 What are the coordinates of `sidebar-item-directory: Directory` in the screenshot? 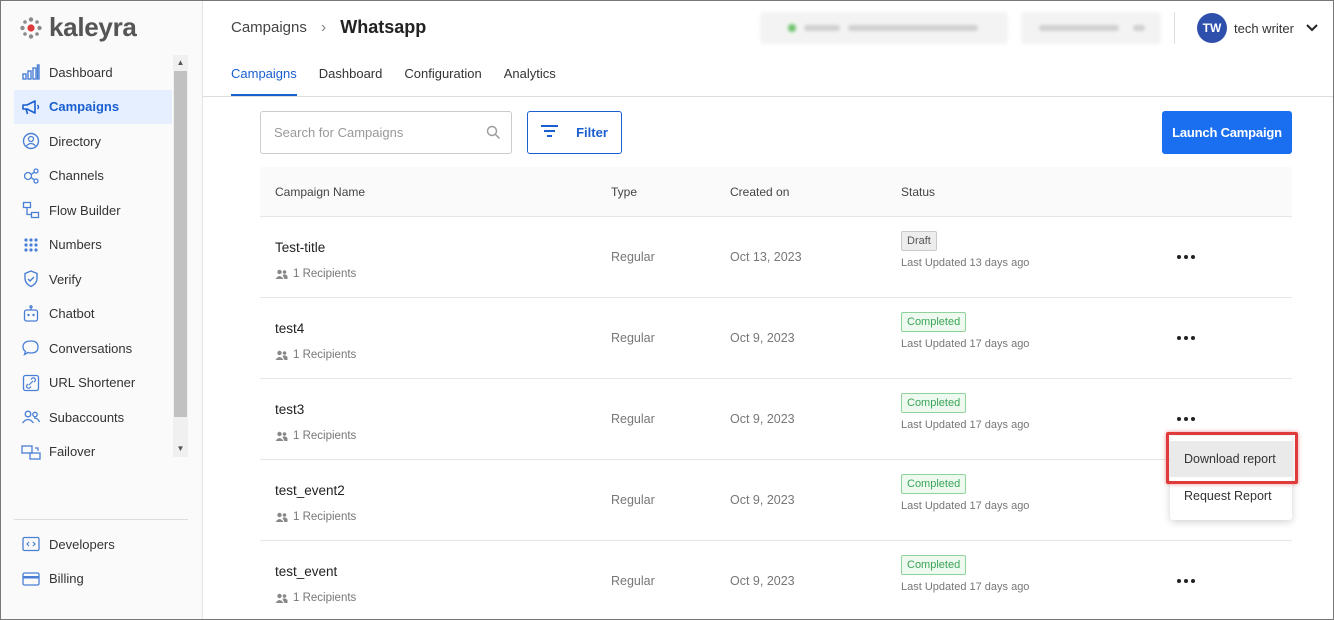 It's located at (93, 141).